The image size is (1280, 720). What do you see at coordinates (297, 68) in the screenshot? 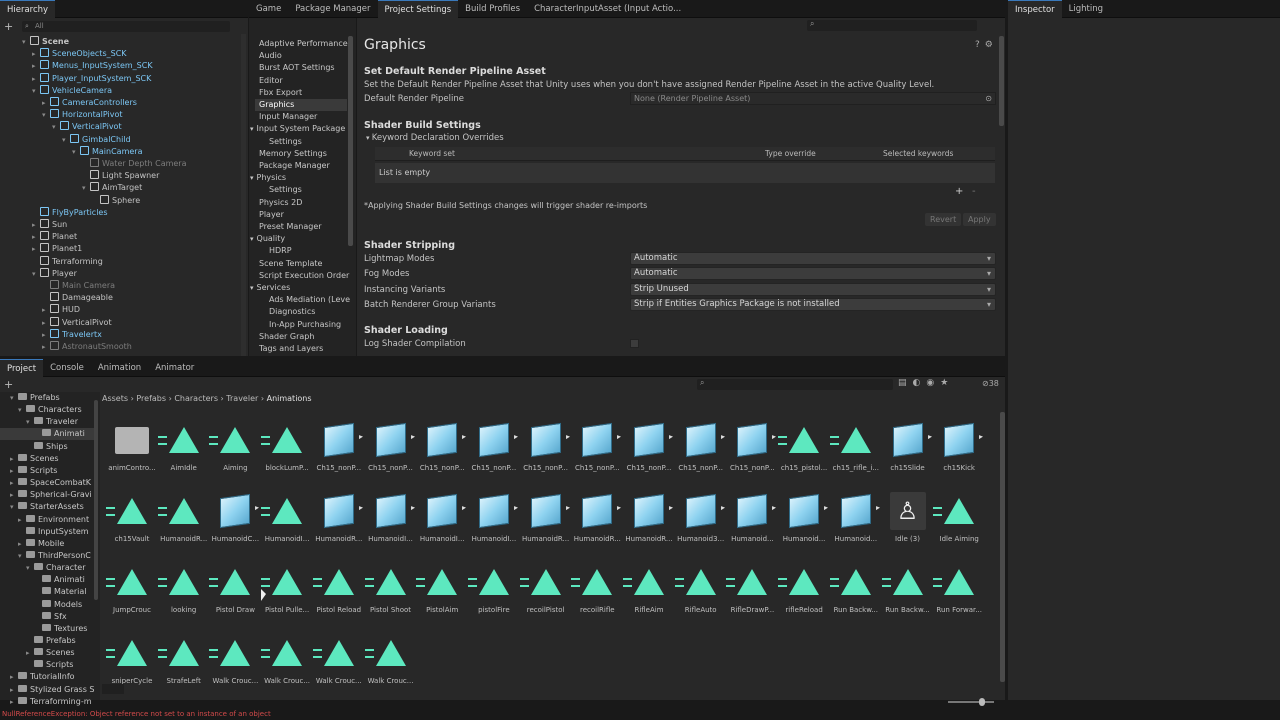
I see `settings-nav-item: Burst AOT Settings` at bounding box center [297, 68].